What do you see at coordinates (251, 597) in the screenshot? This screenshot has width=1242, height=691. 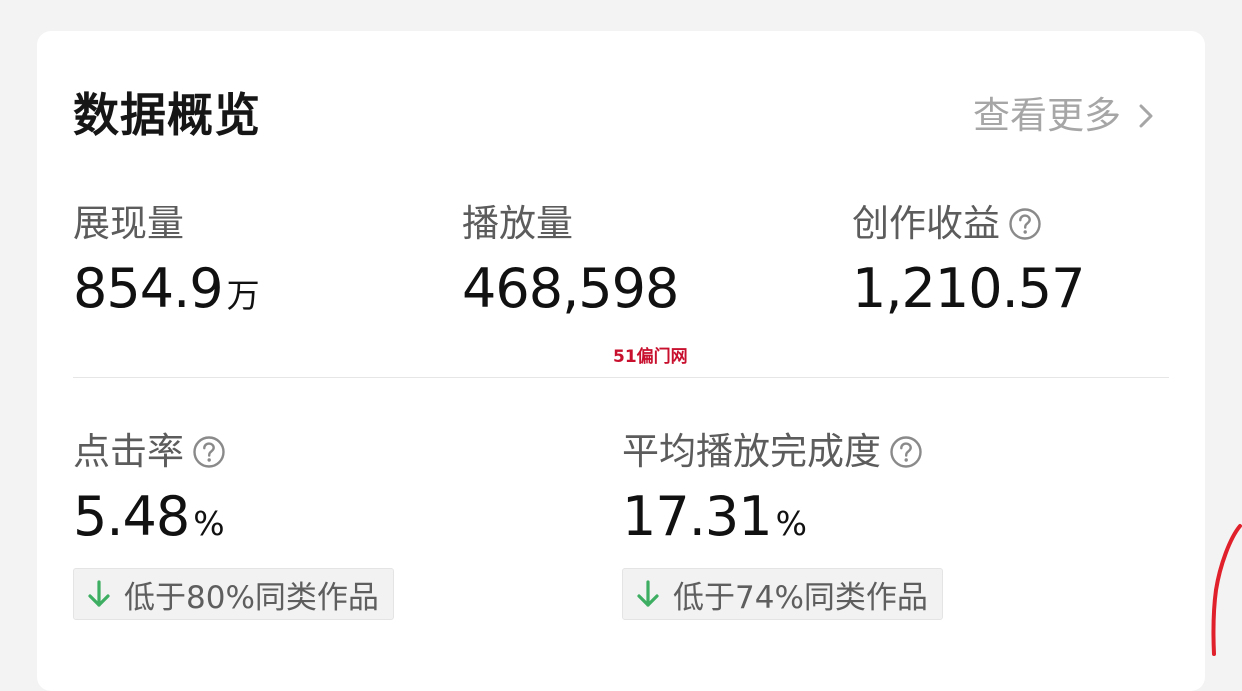 I see `comparison-text: 低于80%同类作品` at bounding box center [251, 597].